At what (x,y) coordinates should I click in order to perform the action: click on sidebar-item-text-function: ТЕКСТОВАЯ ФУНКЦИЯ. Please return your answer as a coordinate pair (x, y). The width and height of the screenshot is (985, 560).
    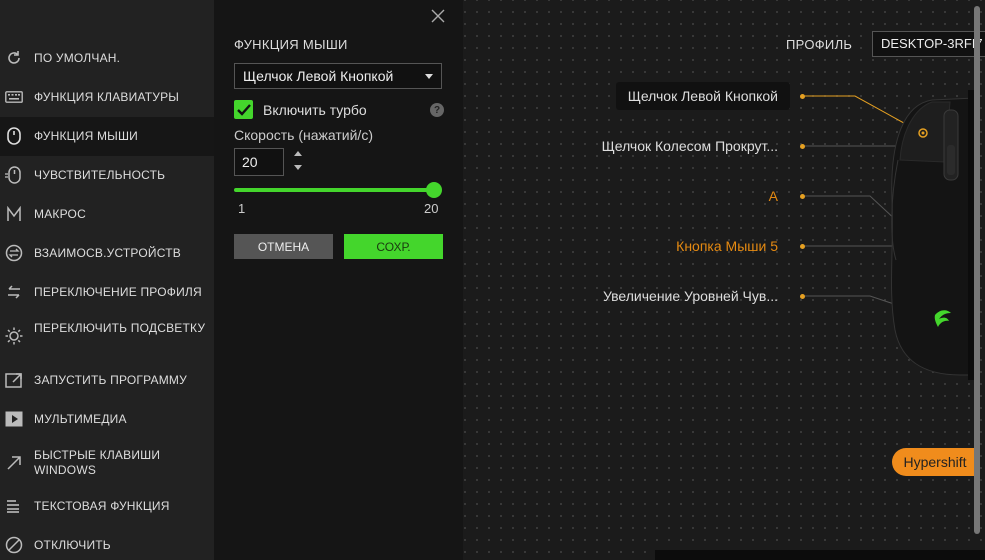
    Looking at the image, I should click on (107, 506).